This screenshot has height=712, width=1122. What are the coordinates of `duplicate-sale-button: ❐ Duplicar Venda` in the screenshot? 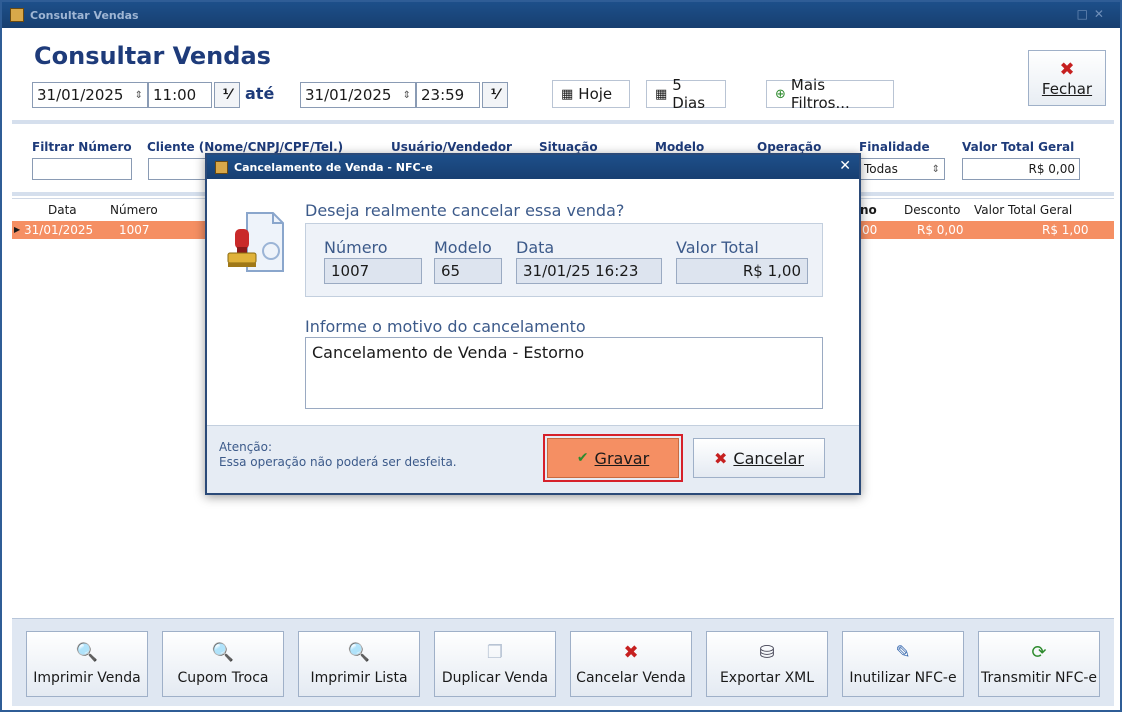 It's located at (495, 664).